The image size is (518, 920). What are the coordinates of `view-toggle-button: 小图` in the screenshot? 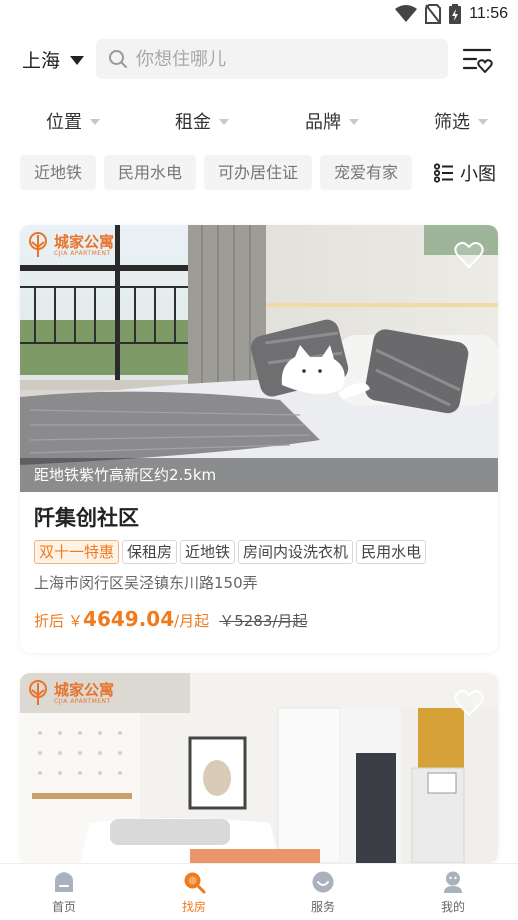 It's located at (469, 173).